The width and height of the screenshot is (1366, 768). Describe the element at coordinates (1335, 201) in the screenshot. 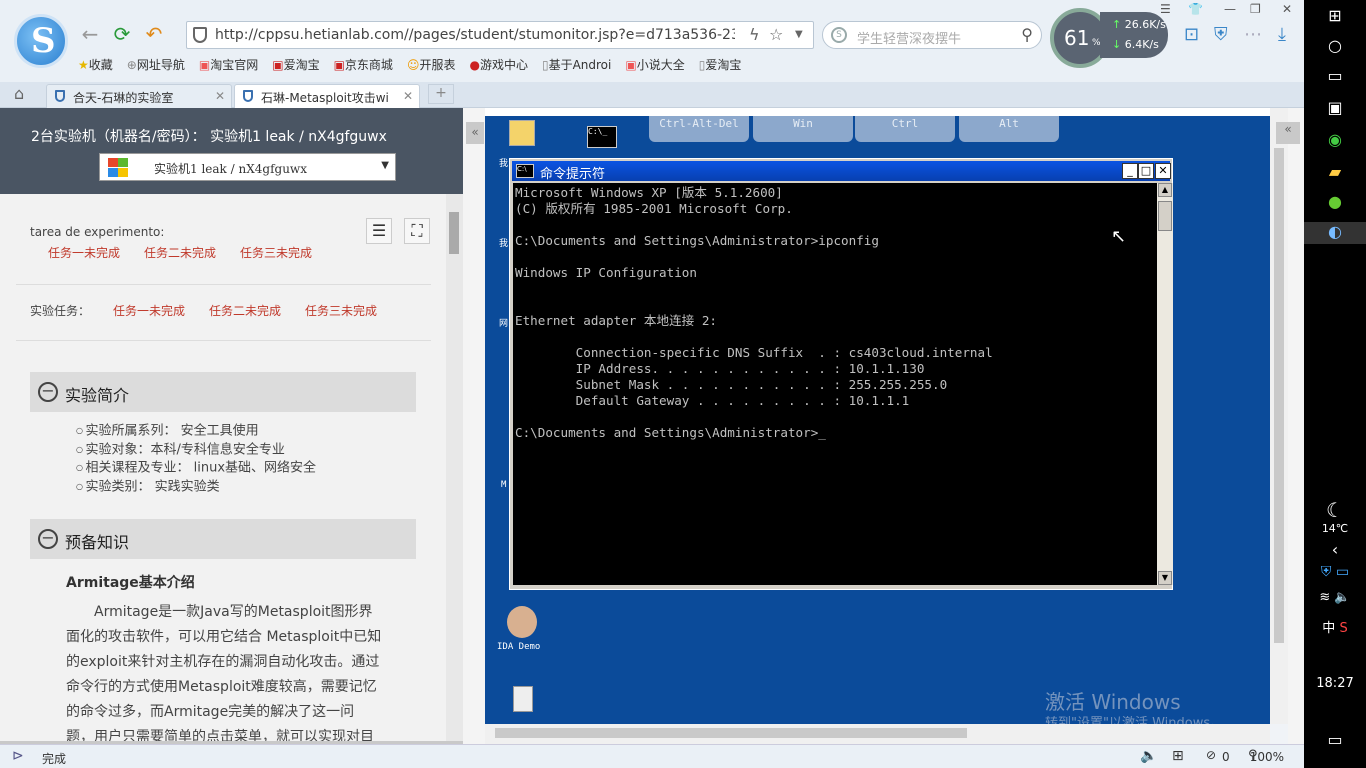

I see `app-icon: ●` at that location.